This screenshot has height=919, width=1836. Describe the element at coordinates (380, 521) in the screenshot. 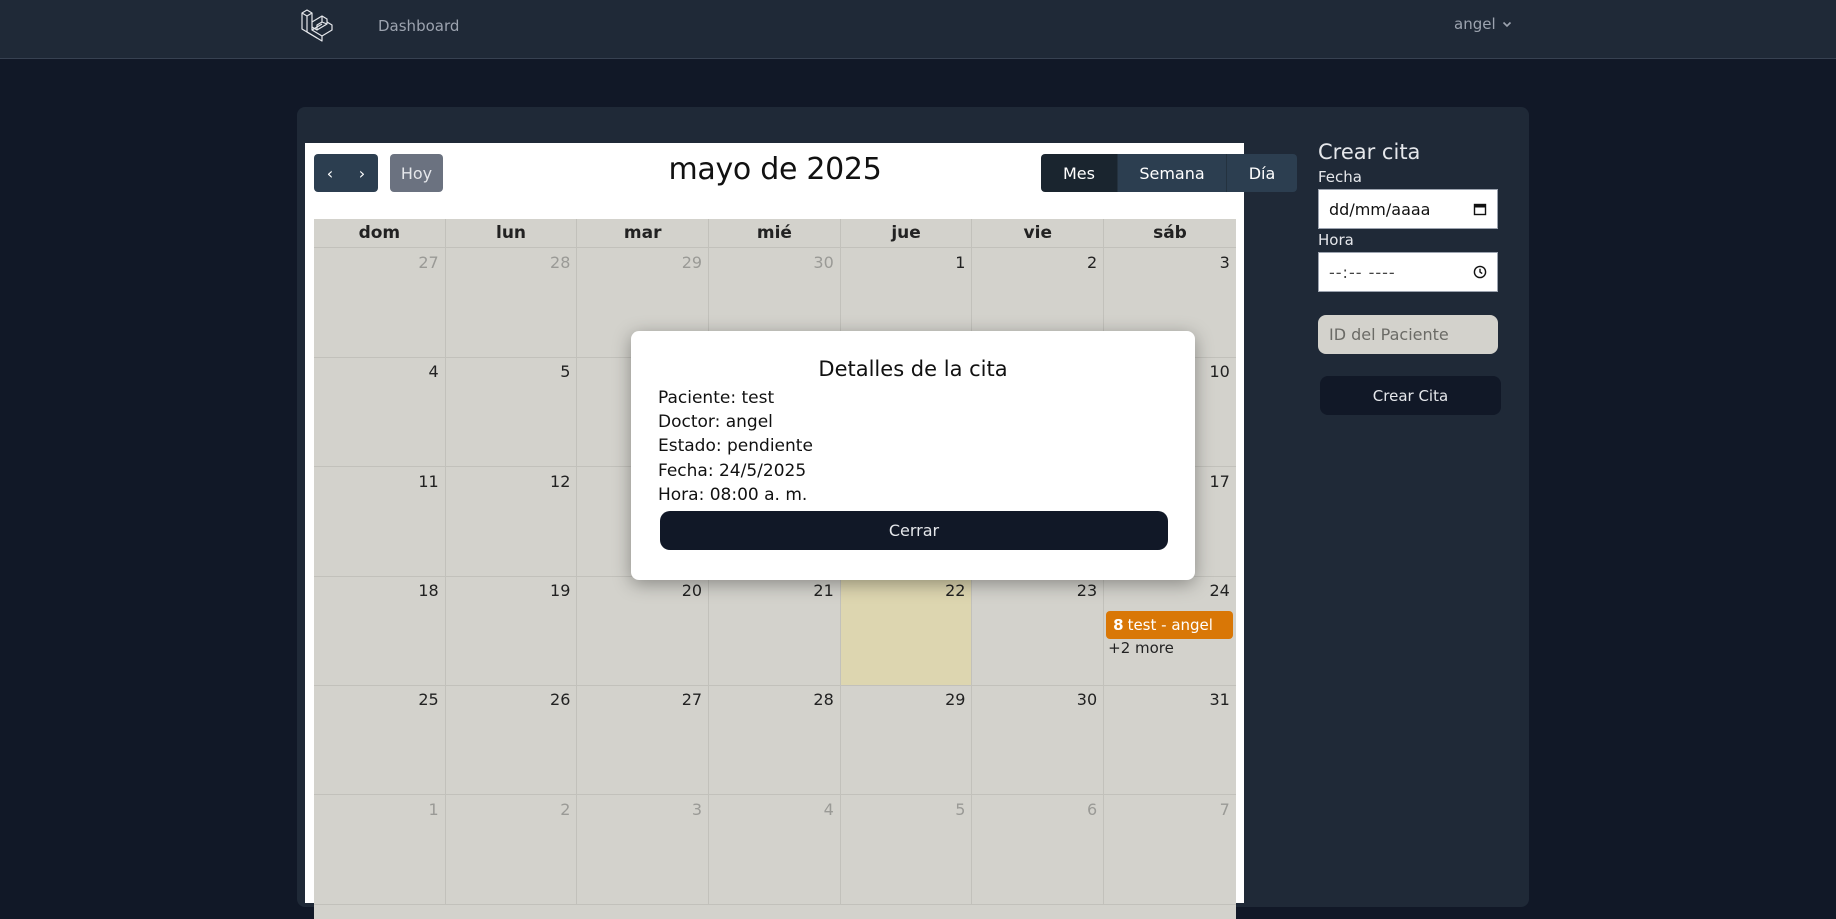

I see `day-cell: 11` at that location.